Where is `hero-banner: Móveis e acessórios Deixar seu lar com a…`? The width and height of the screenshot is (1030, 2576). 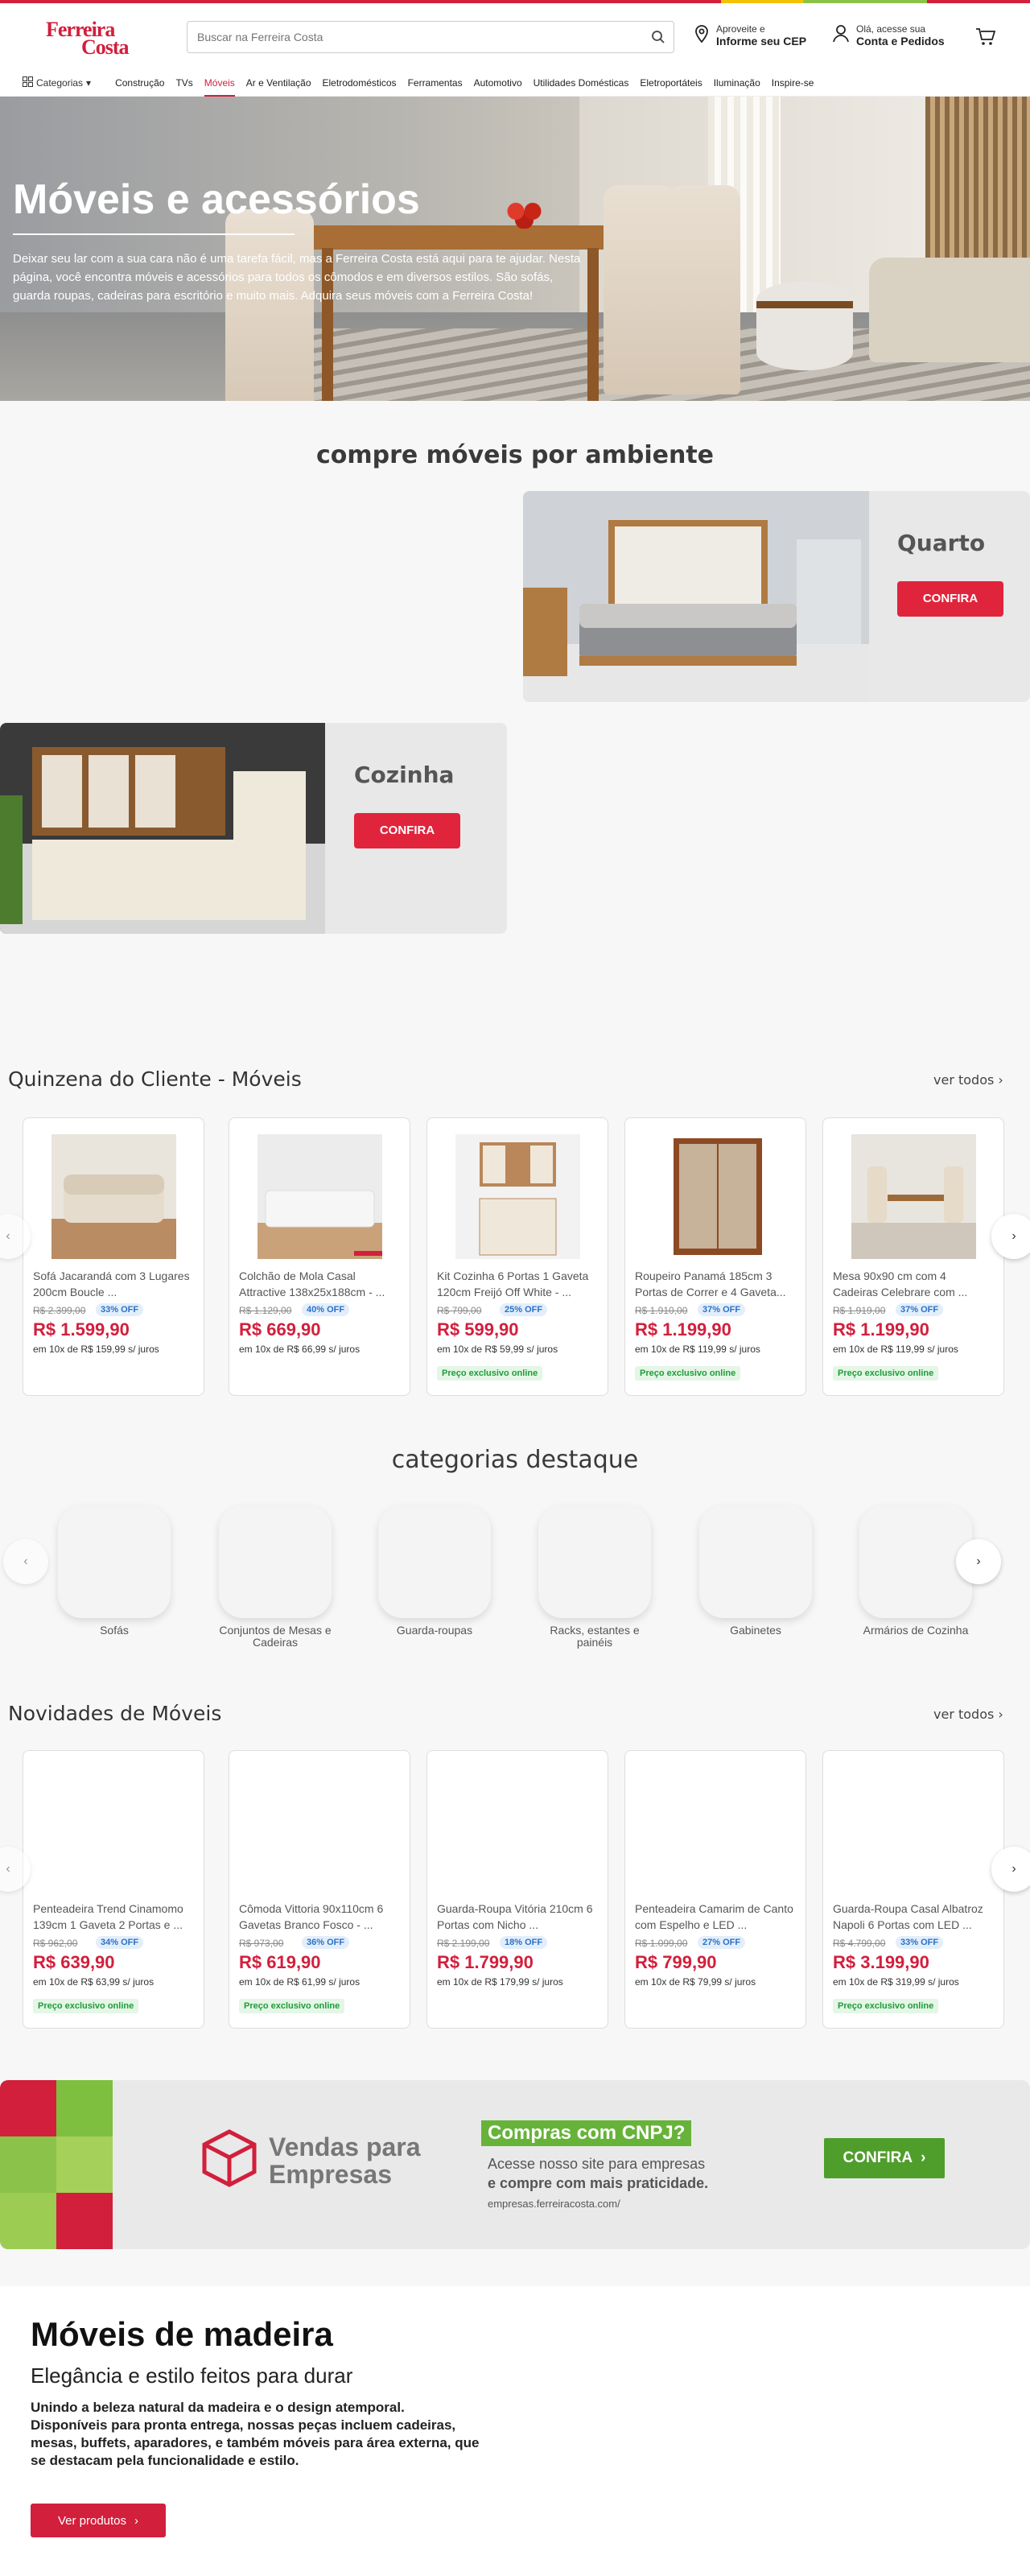 hero-banner: Móveis e acessórios Deixar seu lar com a… is located at coordinates (515, 249).